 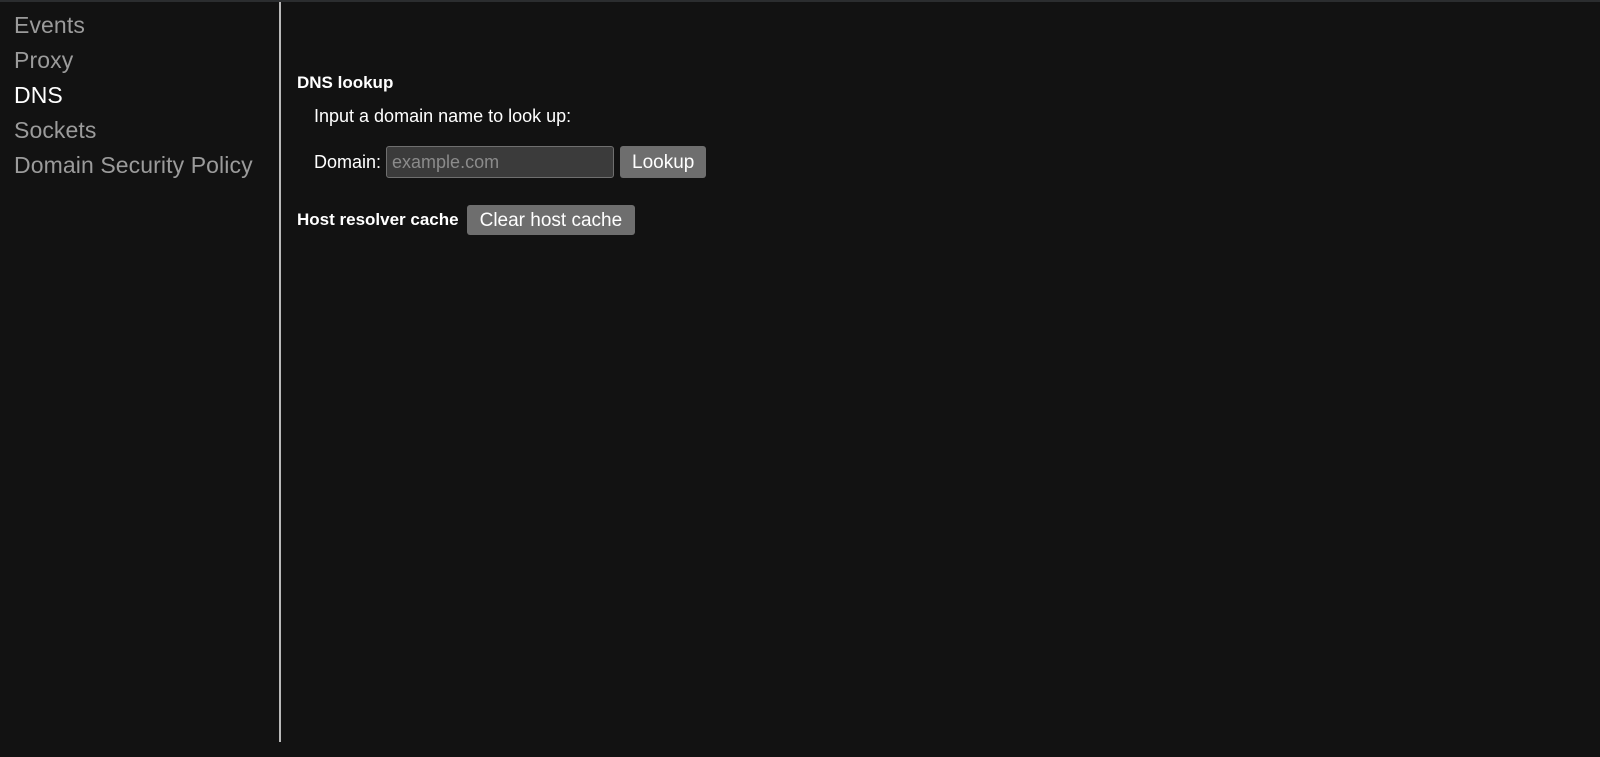 I want to click on clear-host-cache-button: Clear host cache, so click(x=551, y=220).